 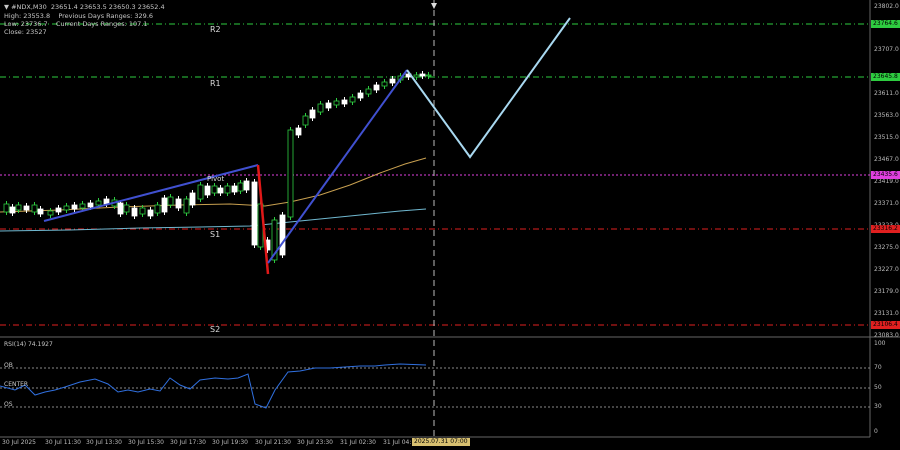 I want to click on info-line-3: Low: 23736.7 Current Days Ranges: 107.1, so click(x=76, y=24).